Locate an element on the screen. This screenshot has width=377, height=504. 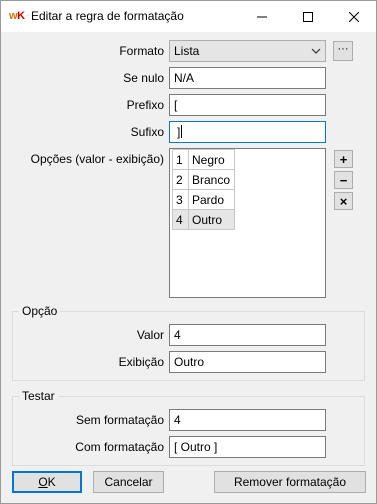
ok-button: OK is located at coordinates (47, 482).